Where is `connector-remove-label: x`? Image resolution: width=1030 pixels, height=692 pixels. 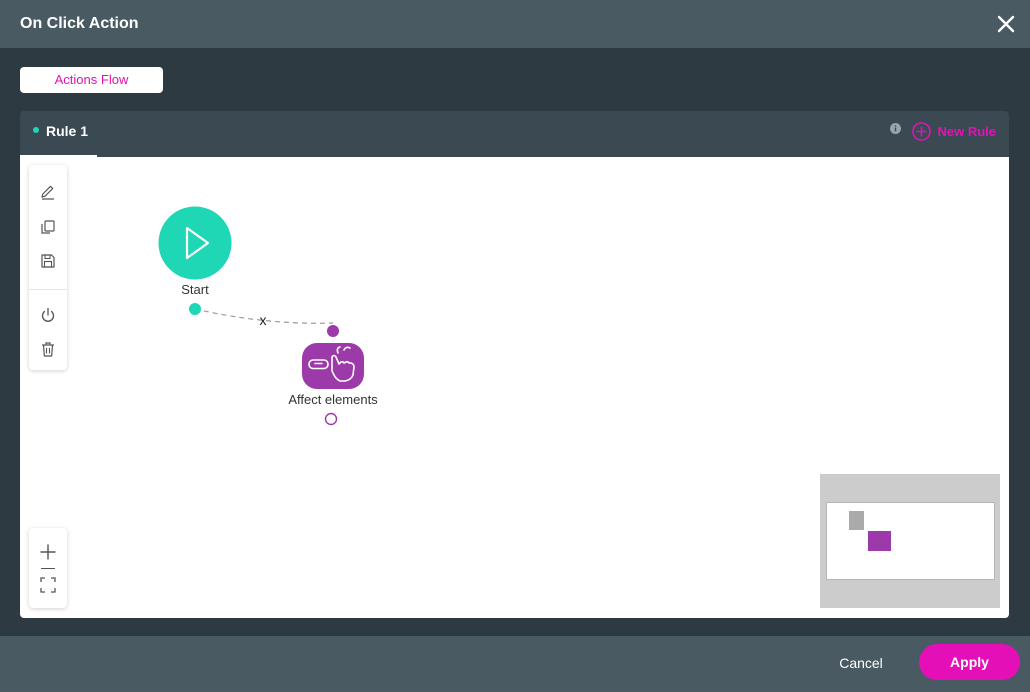
connector-remove-label: x is located at coordinates (263, 320).